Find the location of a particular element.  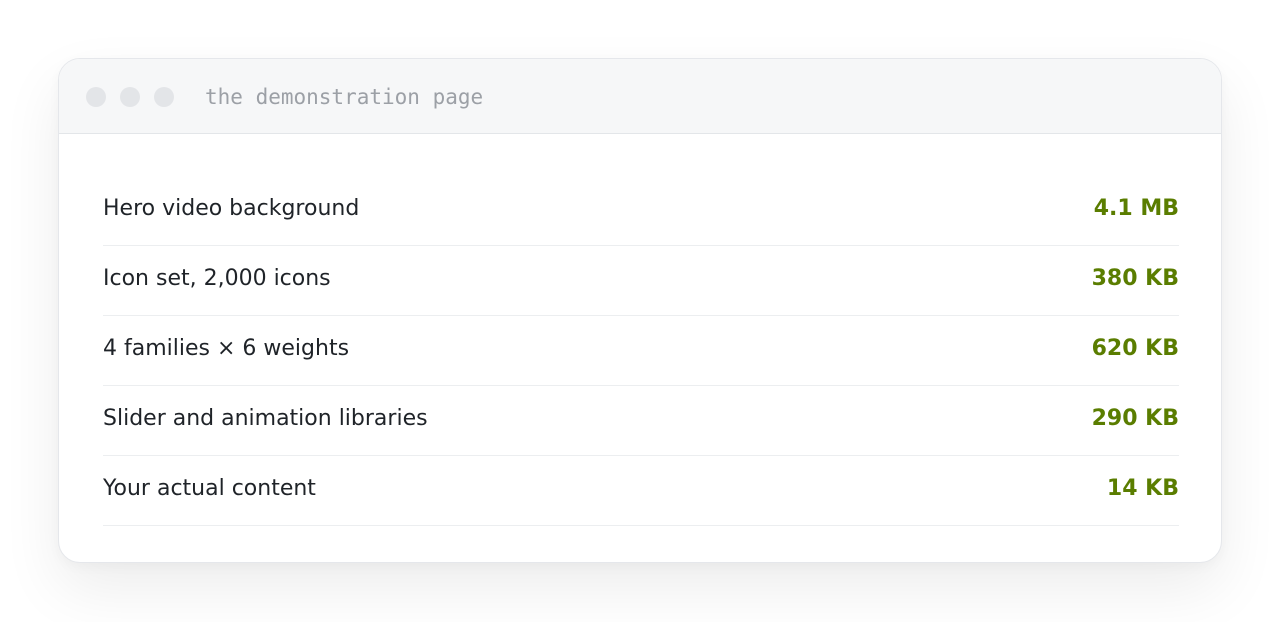

list-item: Your actual content 14 KB is located at coordinates (641, 491).